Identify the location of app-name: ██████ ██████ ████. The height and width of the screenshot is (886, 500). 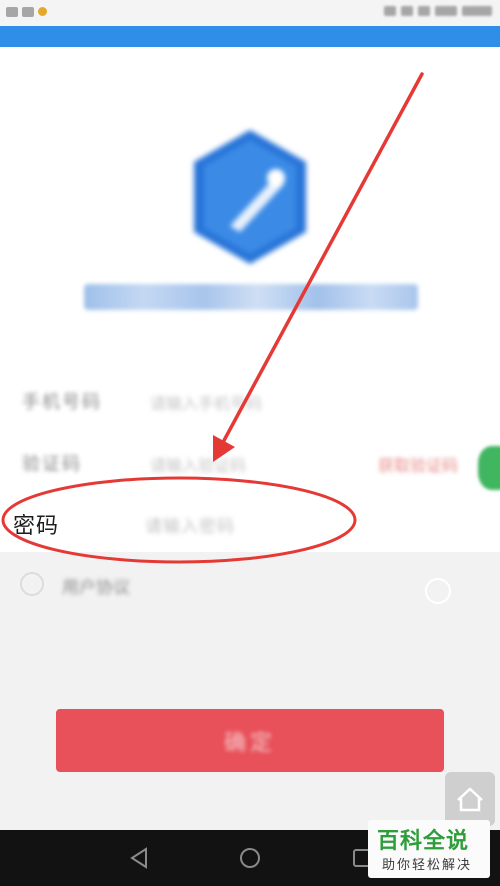
(251, 297).